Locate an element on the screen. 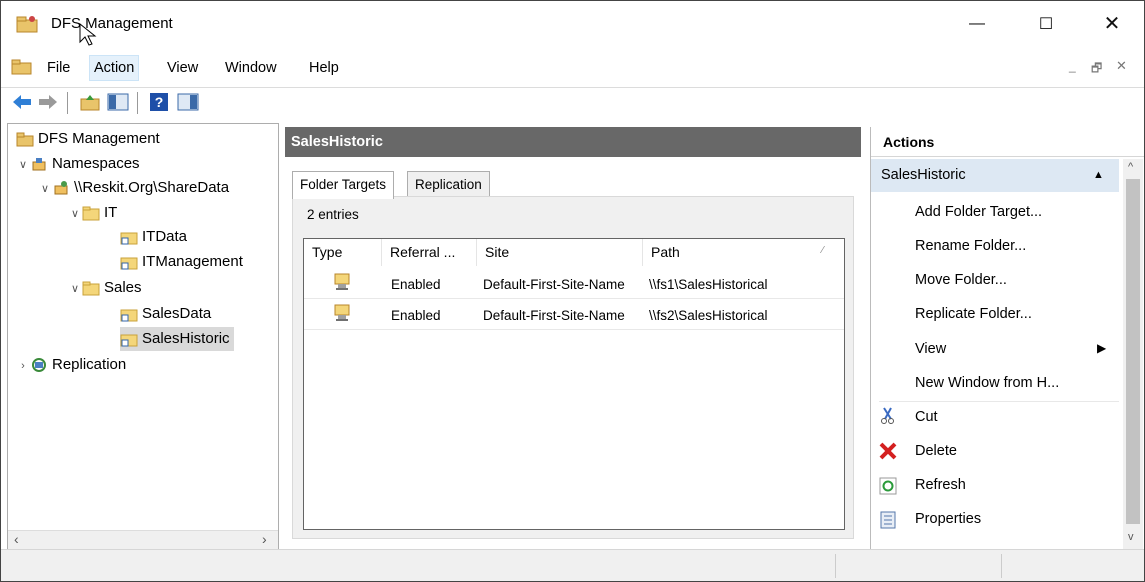 This screenshot has height=582, width=1145. show-hide-action-pane-icon is located at coordinates (188, 102).